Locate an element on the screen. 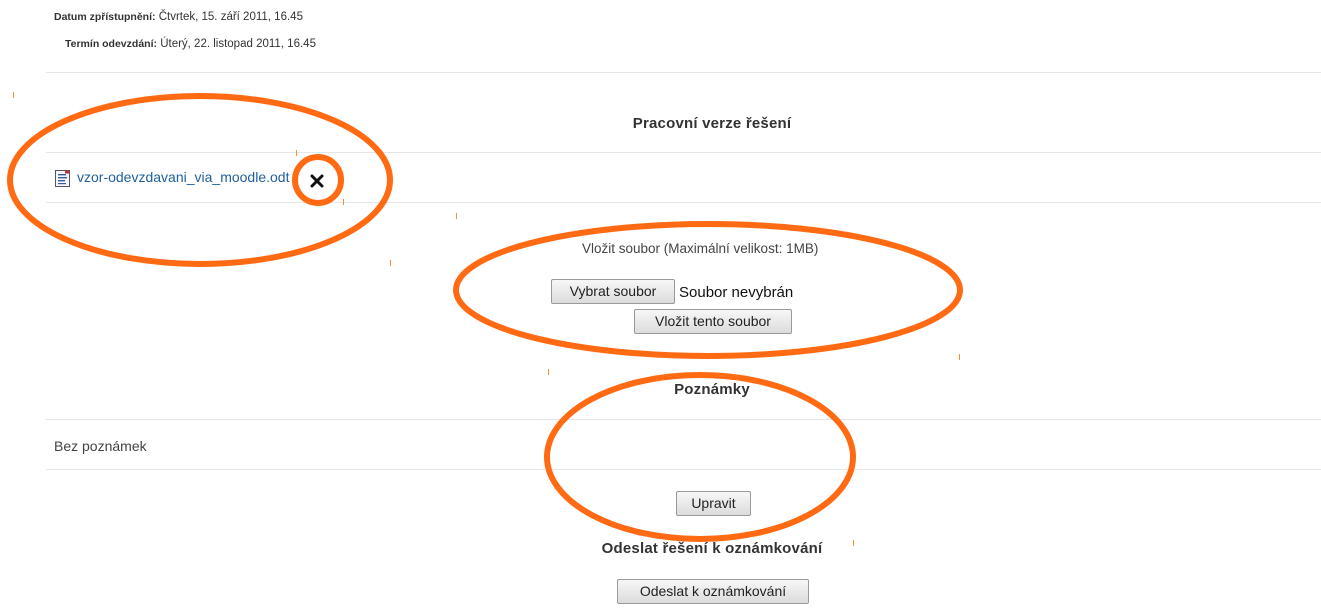 The image size is (1321, 614). edit-notes-button: Upravit is located at coordinates (713, 503).